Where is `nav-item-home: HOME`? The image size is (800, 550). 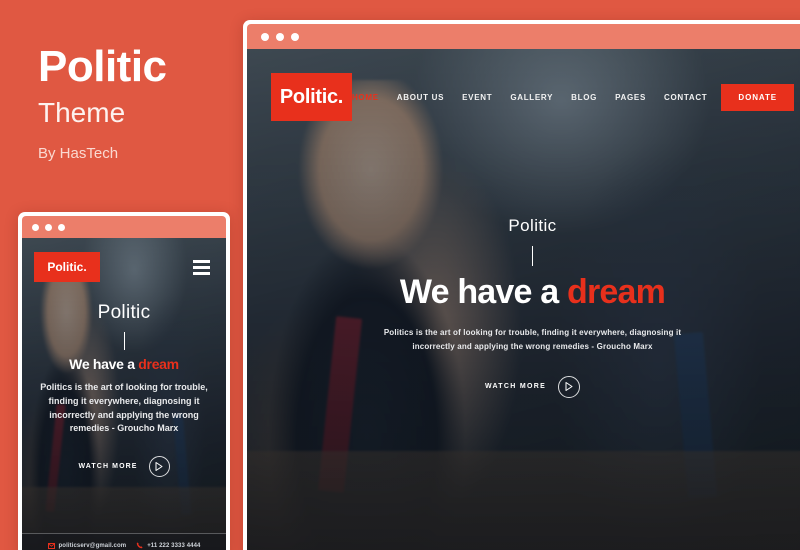
nav-item-home: HOME is located at coordinates (365, 97).